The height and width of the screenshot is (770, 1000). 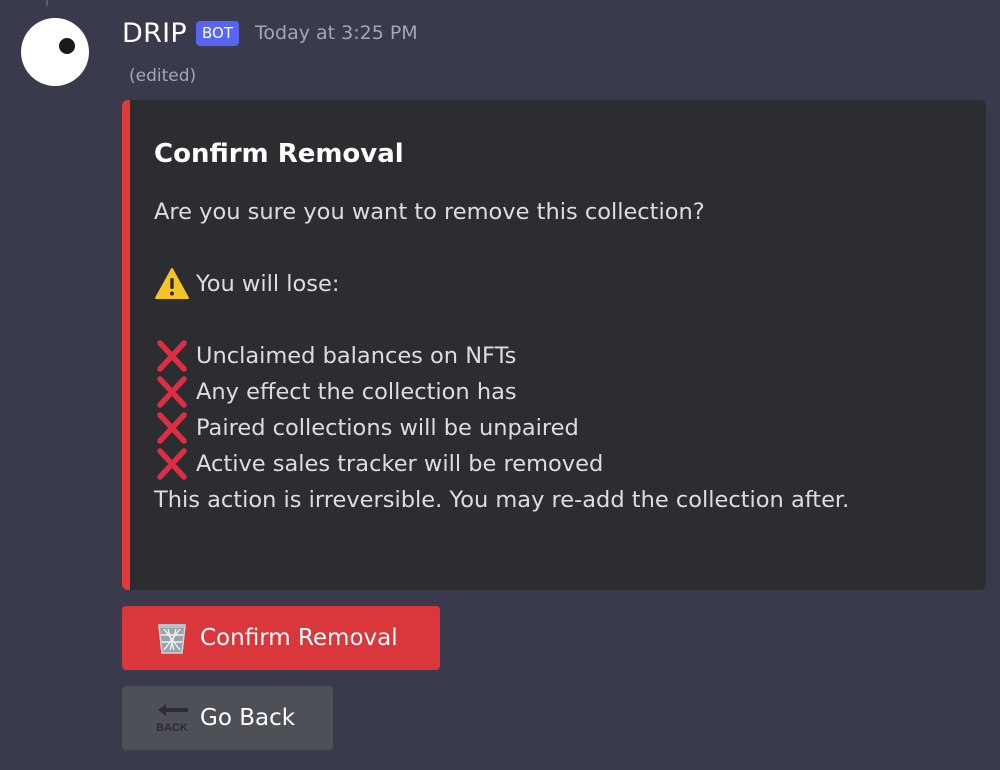 I want to click on list-item: Paired collections will be unpaired, so click(x=560, y=428).